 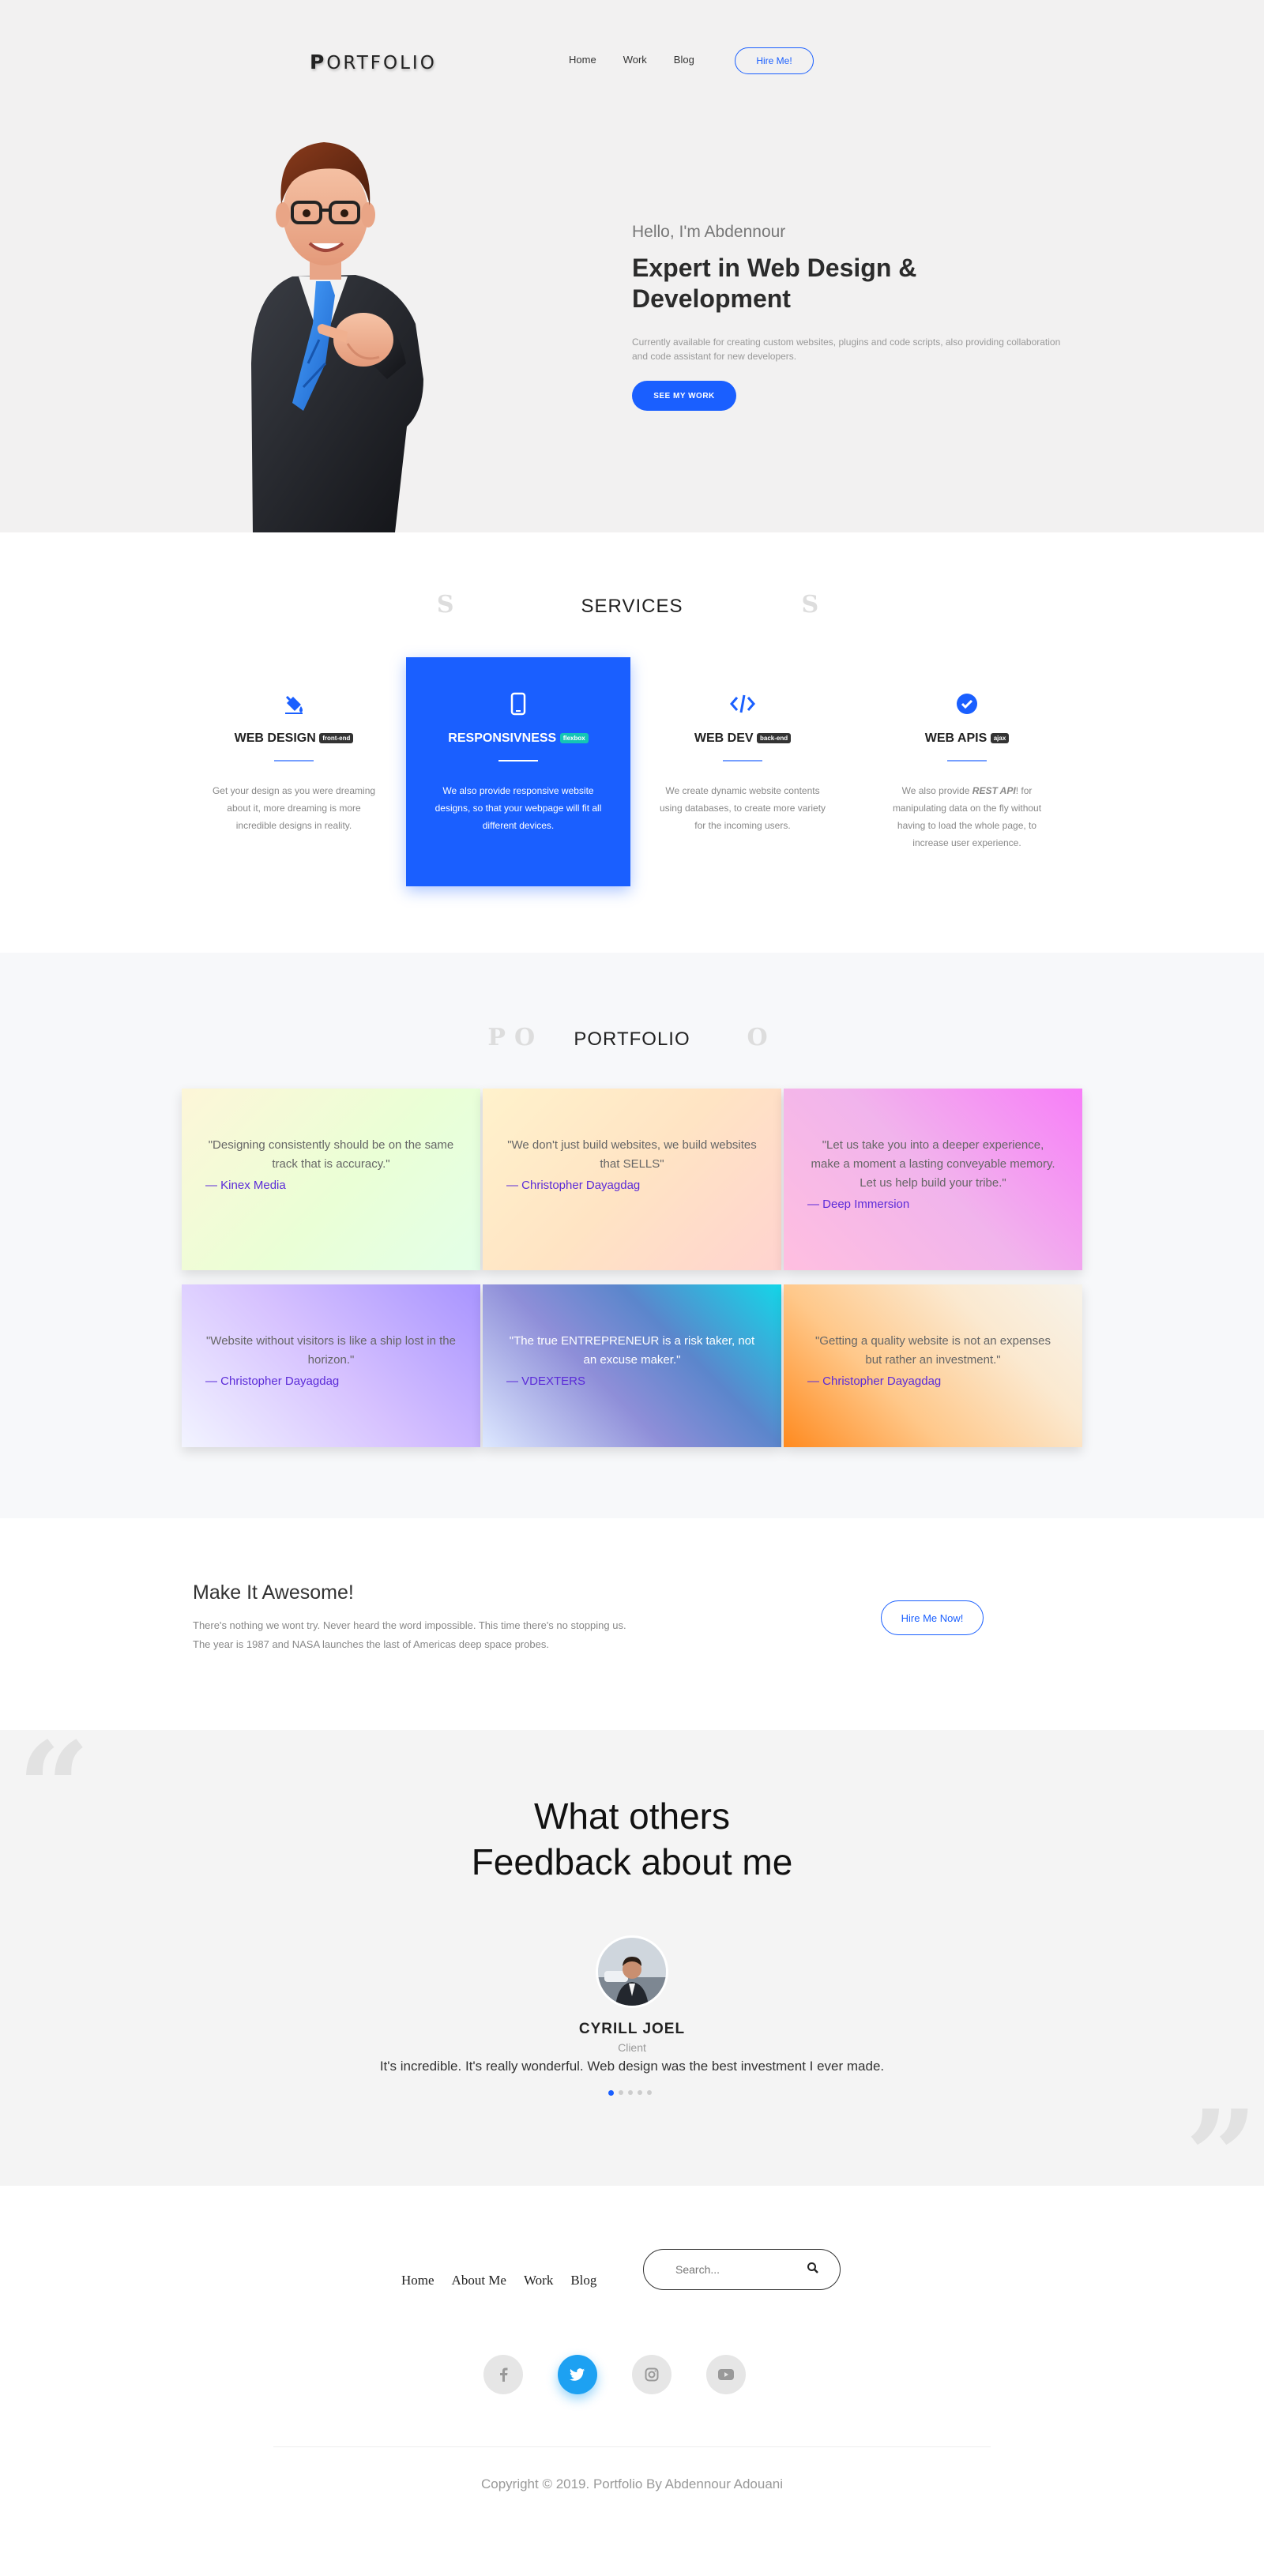 I want to click on logo-rest: ORTFOLIO, so click(x=382, y=63).